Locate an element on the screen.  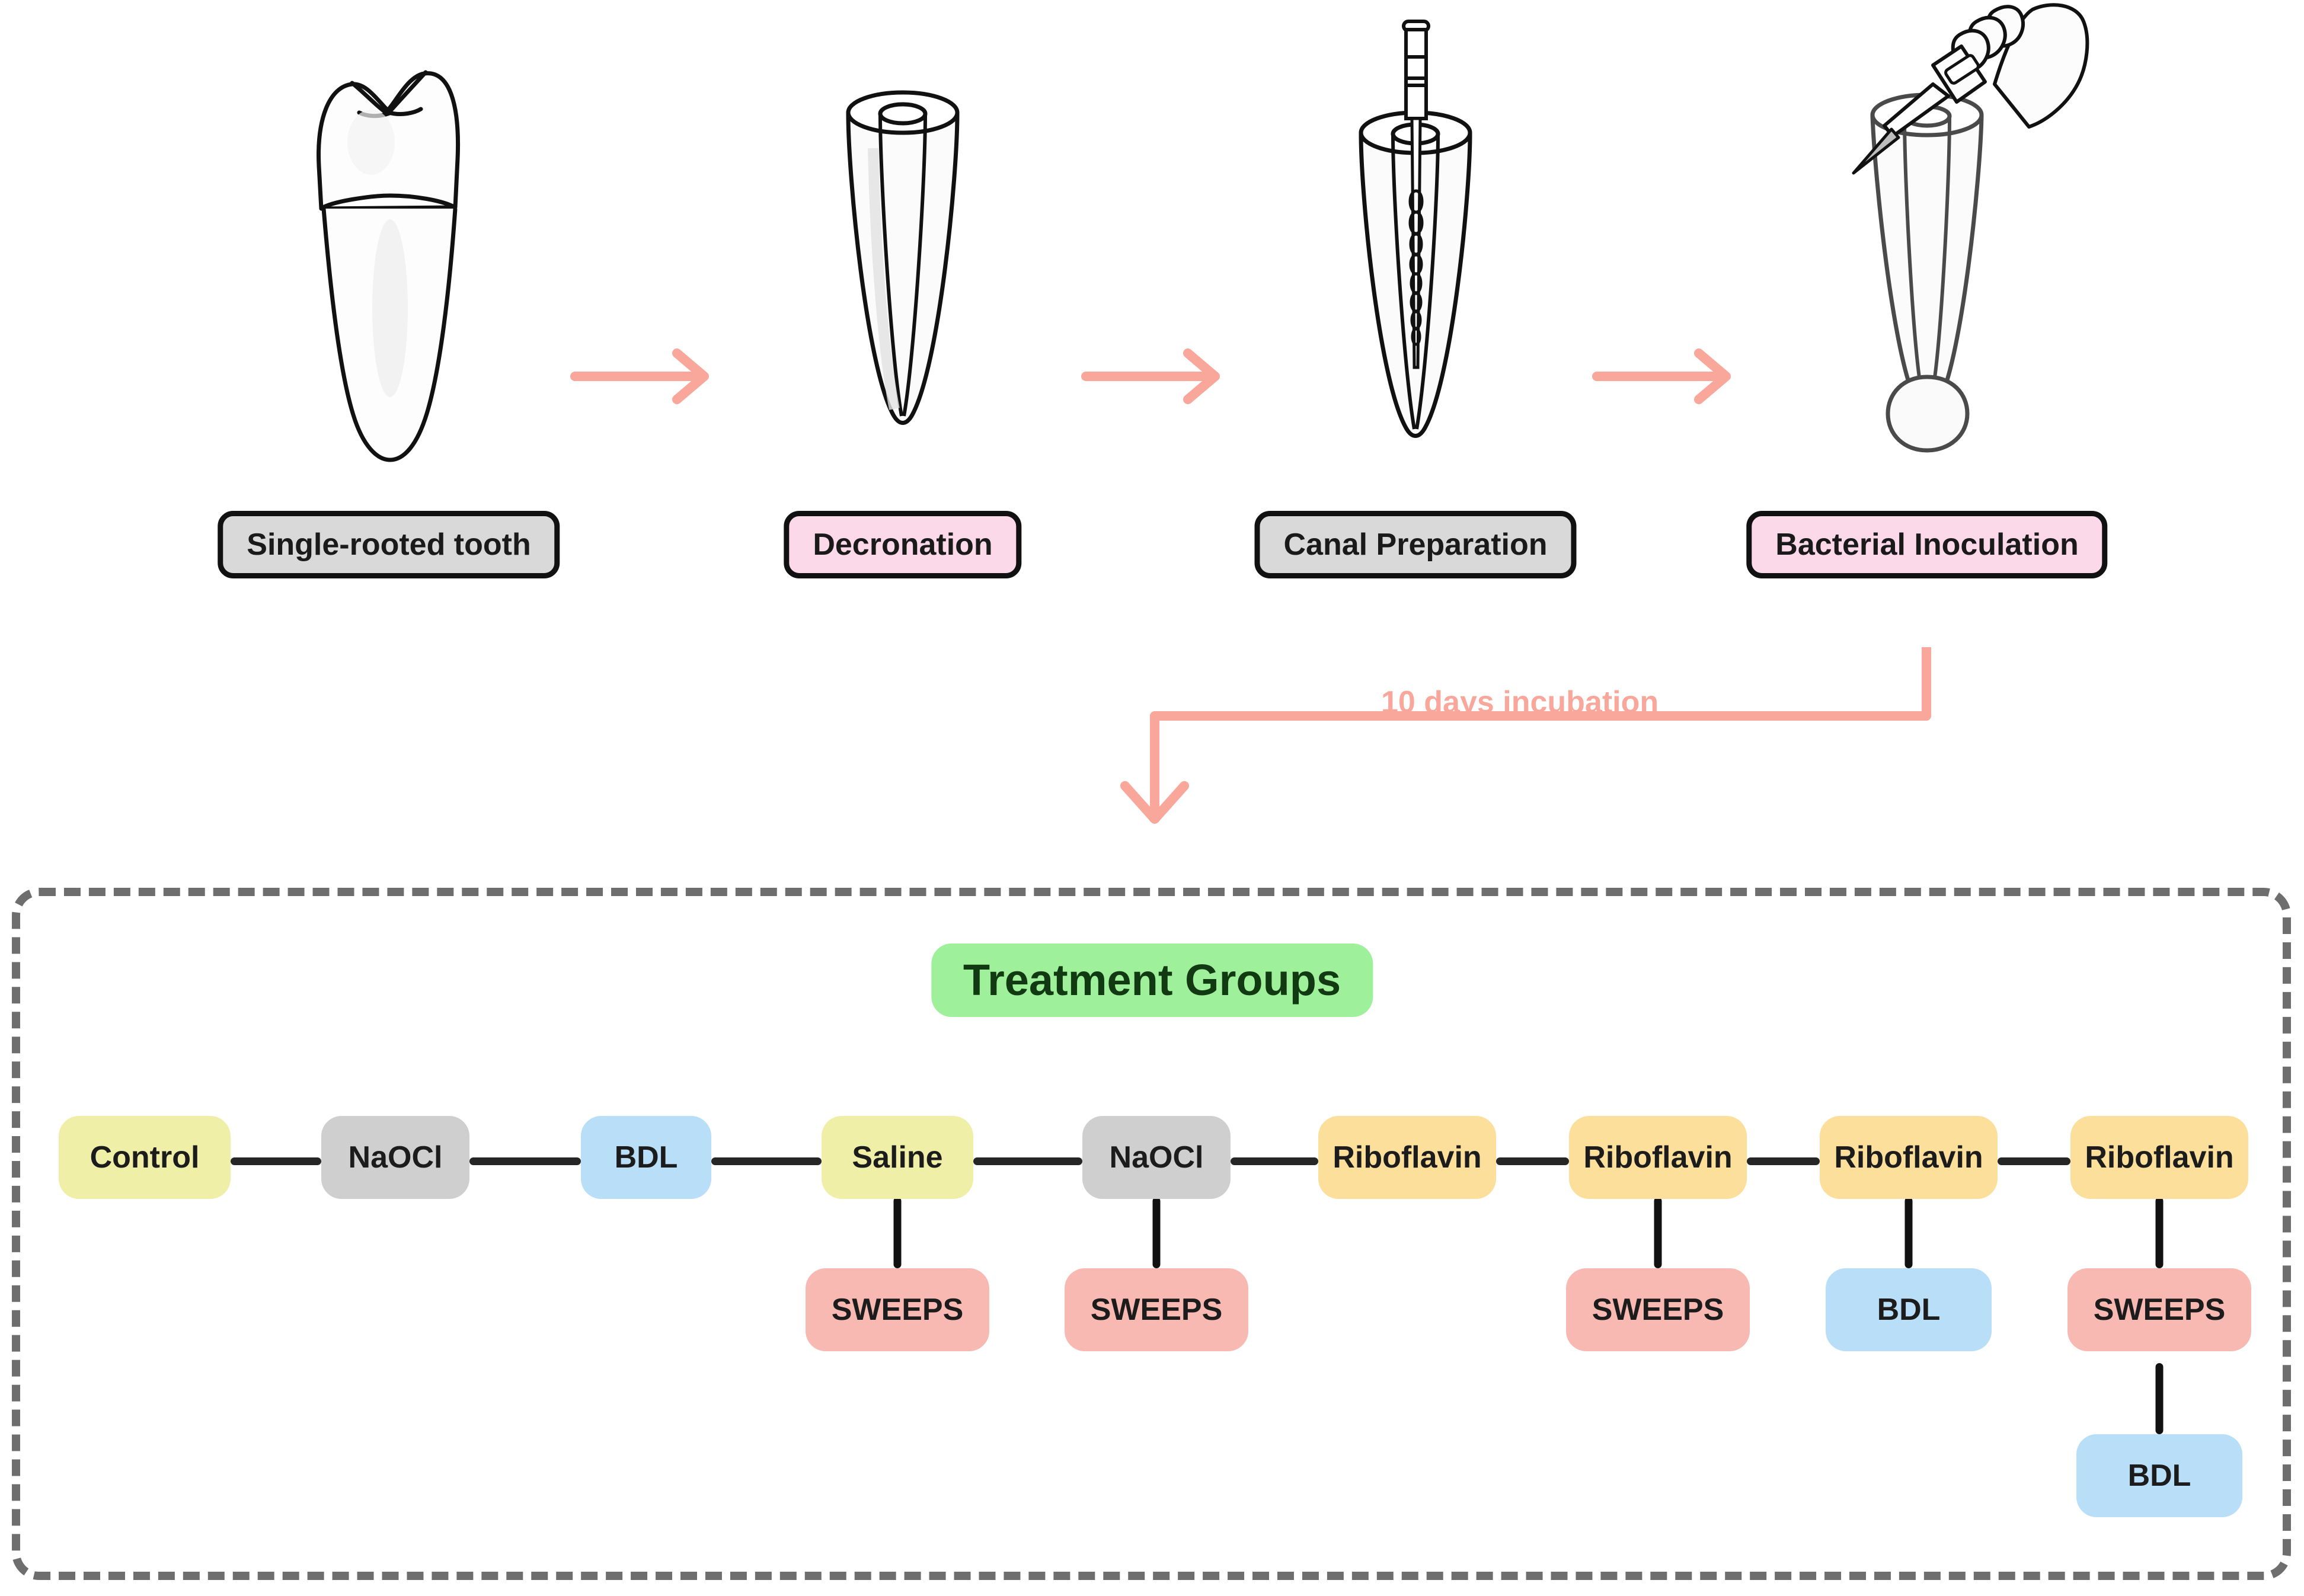
incubation-arrow is located at coordinates (1547, 734).